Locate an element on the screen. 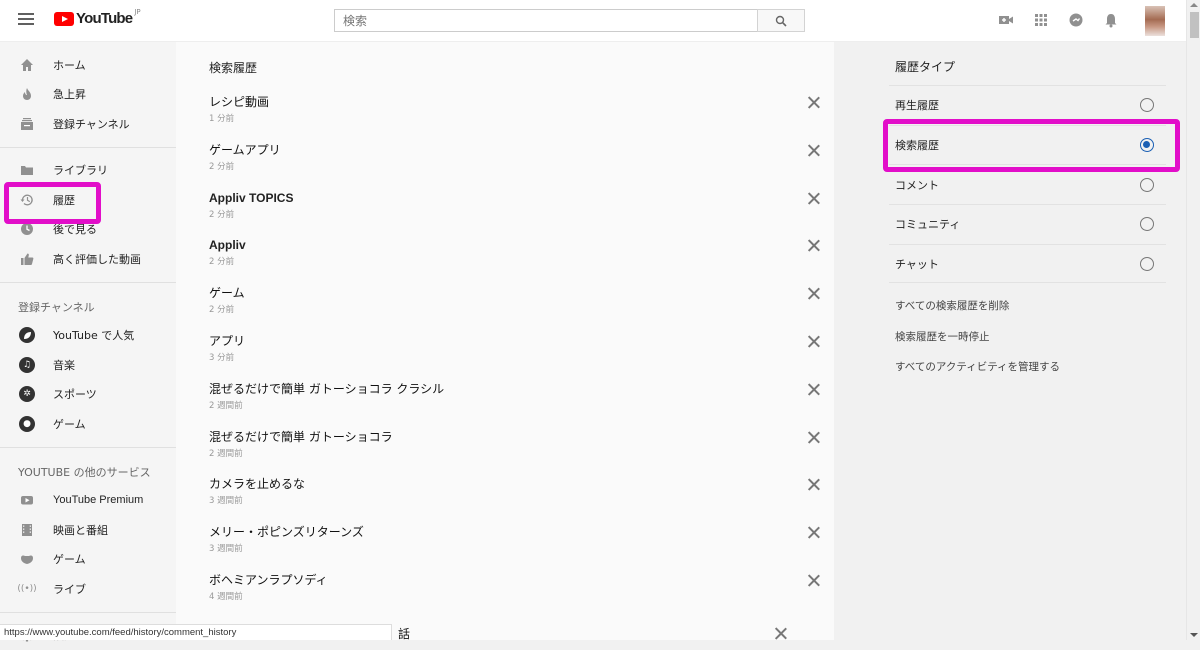 The image size is (1200, 650). live-broadcast-icon: ((•)) is located at coordinates (27, 589).